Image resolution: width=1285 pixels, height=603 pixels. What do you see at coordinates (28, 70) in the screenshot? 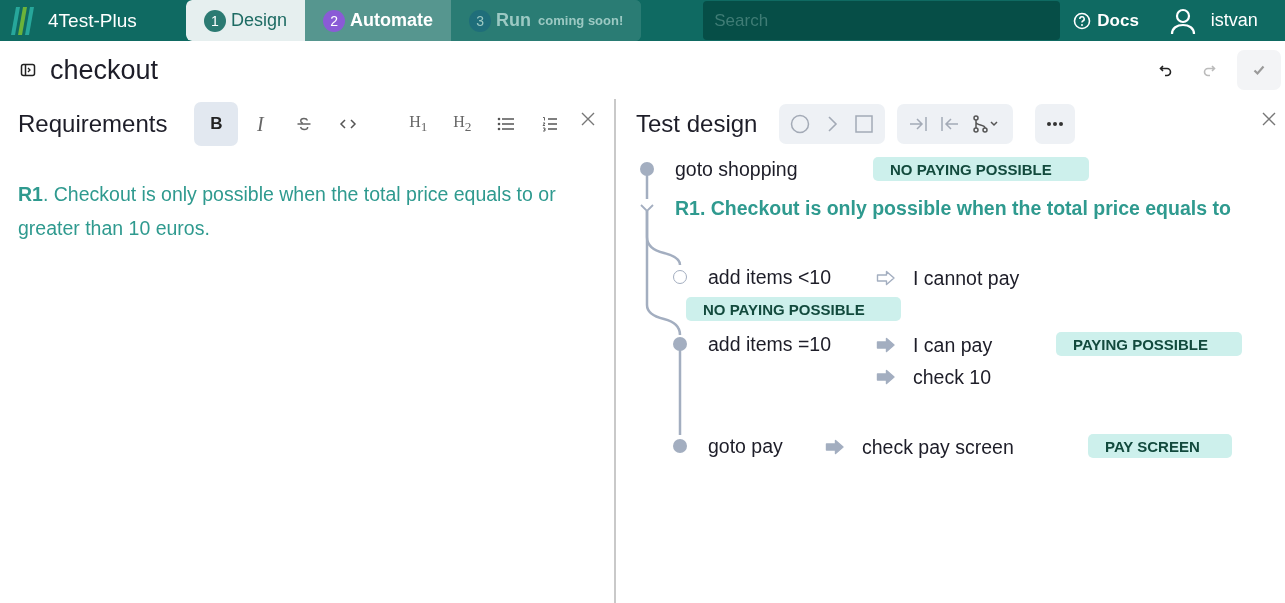
I see `sidebar-toggle-icon` at bounding box center [28, 70].